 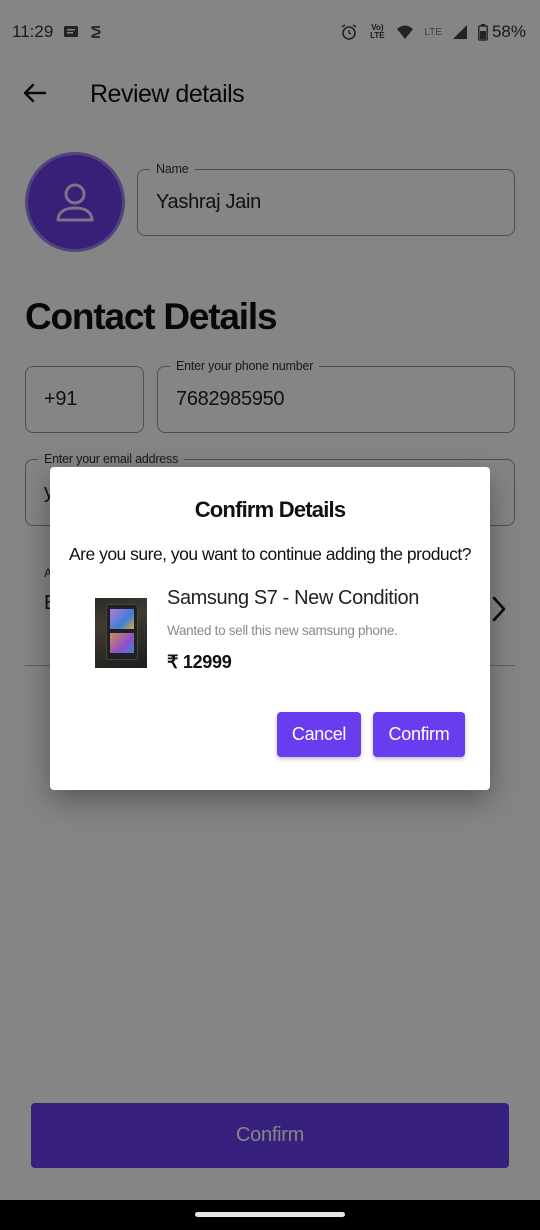 What do you see at coordinates (282, 630) in the screenshot?
I see `product-description: Wanted to sell this new samsung phone.` at bounding box center [282, 630].